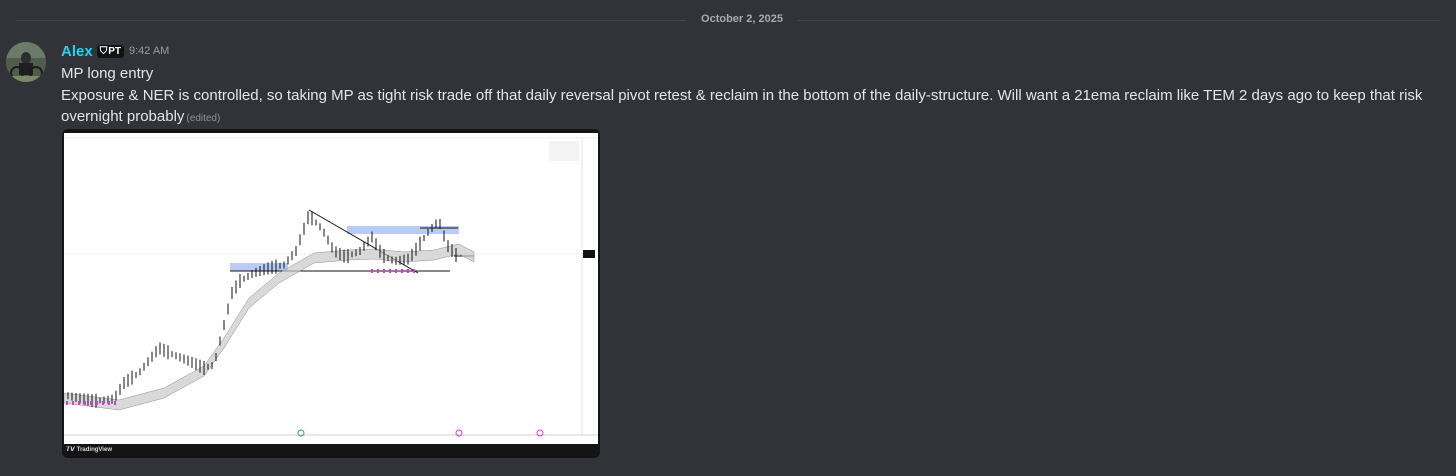 The height and width of the screenshot is (476, 1456). What do you see at coordinates (103, 51) in the screenshot?
I see `shield-icon: ⛉` at bounding box center [103, 51].